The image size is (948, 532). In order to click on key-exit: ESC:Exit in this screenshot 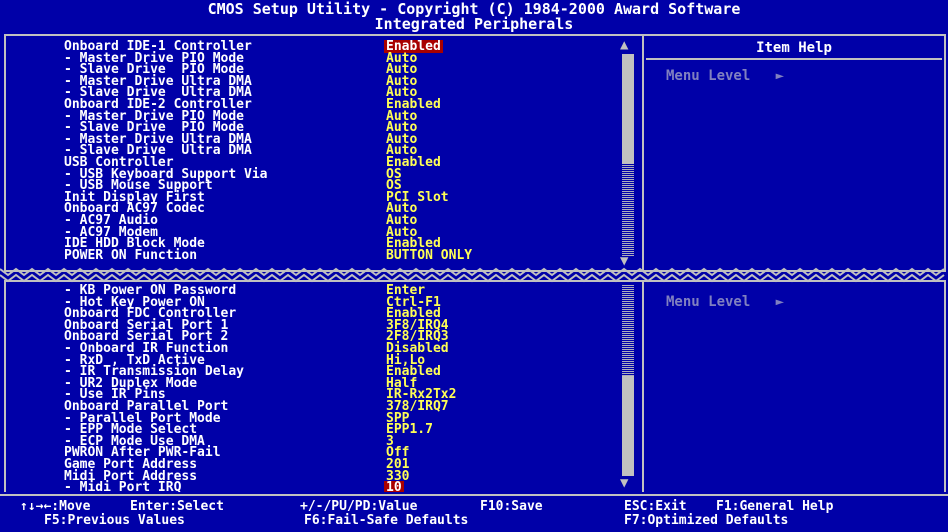, I will do `click(655, 506)`.